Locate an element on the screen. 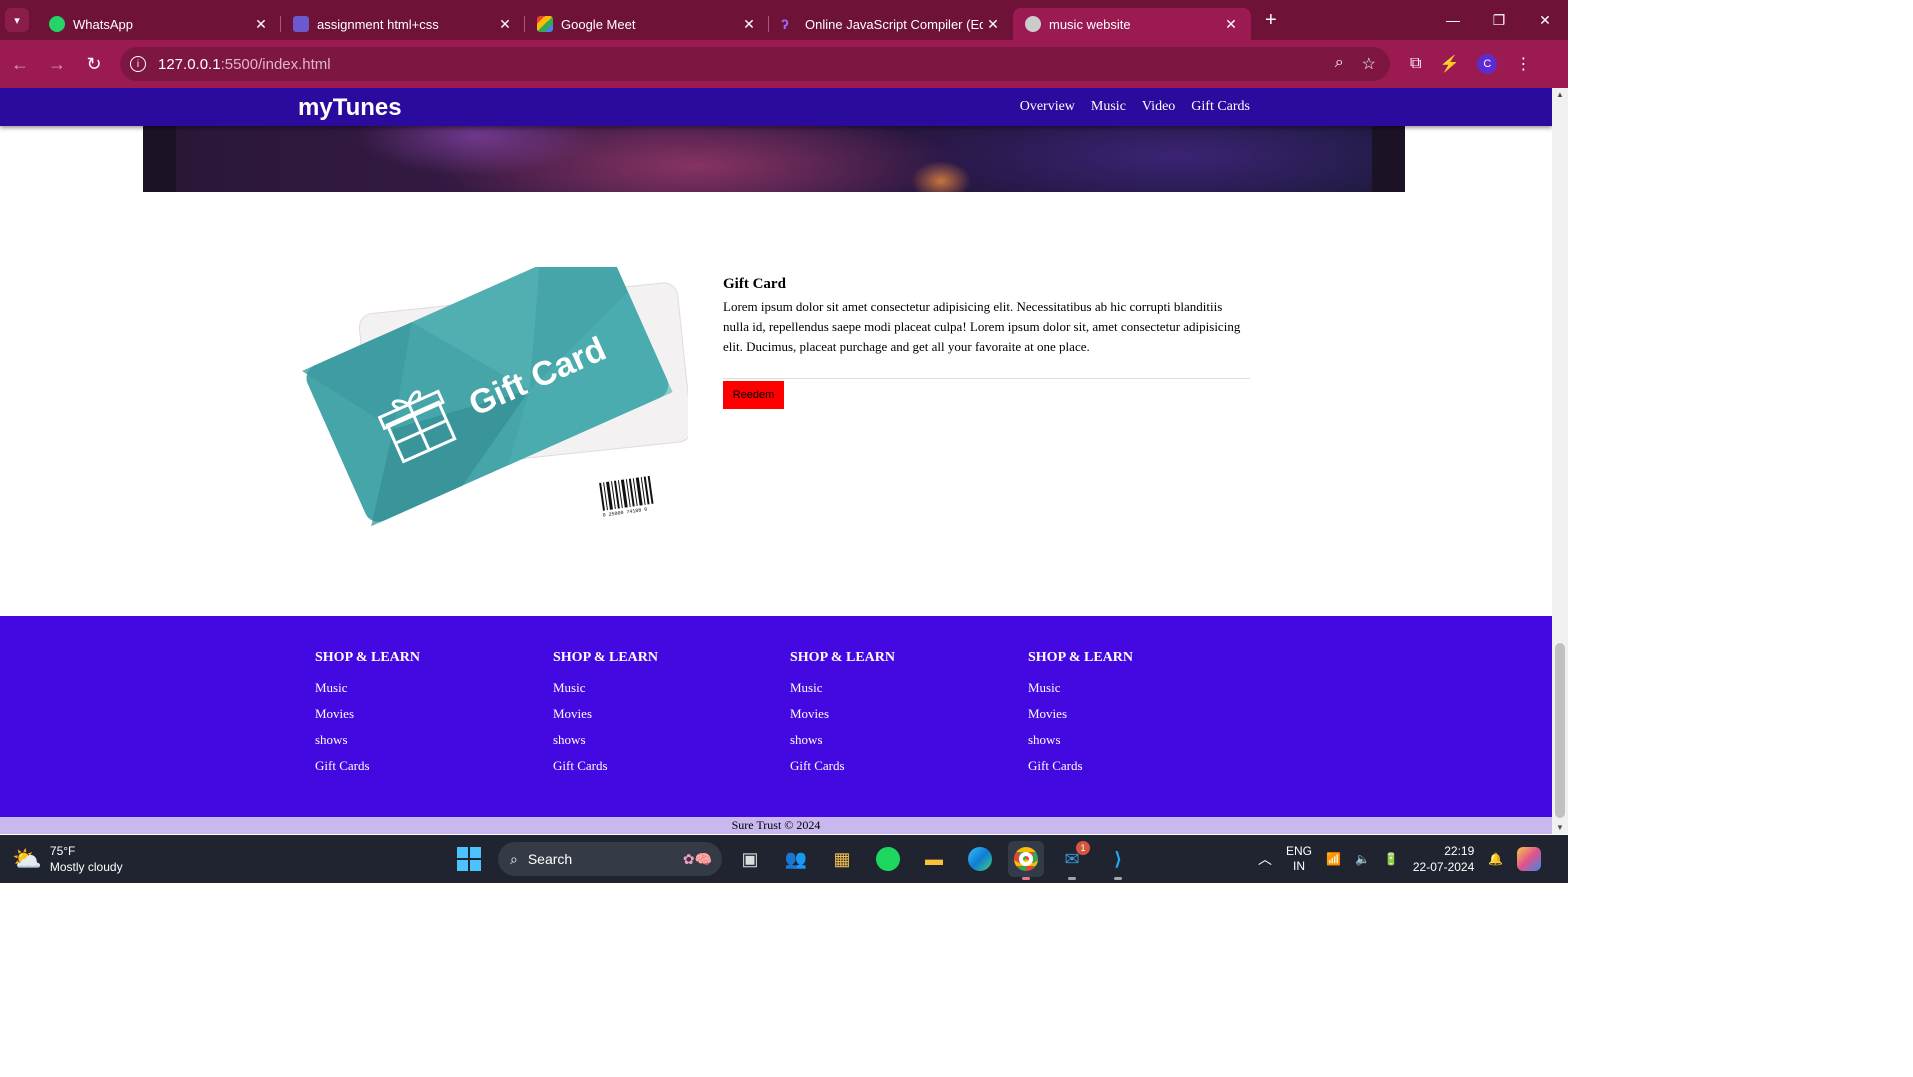  microsoft-store-icon: ▦ is located at coordinates (842, 859).